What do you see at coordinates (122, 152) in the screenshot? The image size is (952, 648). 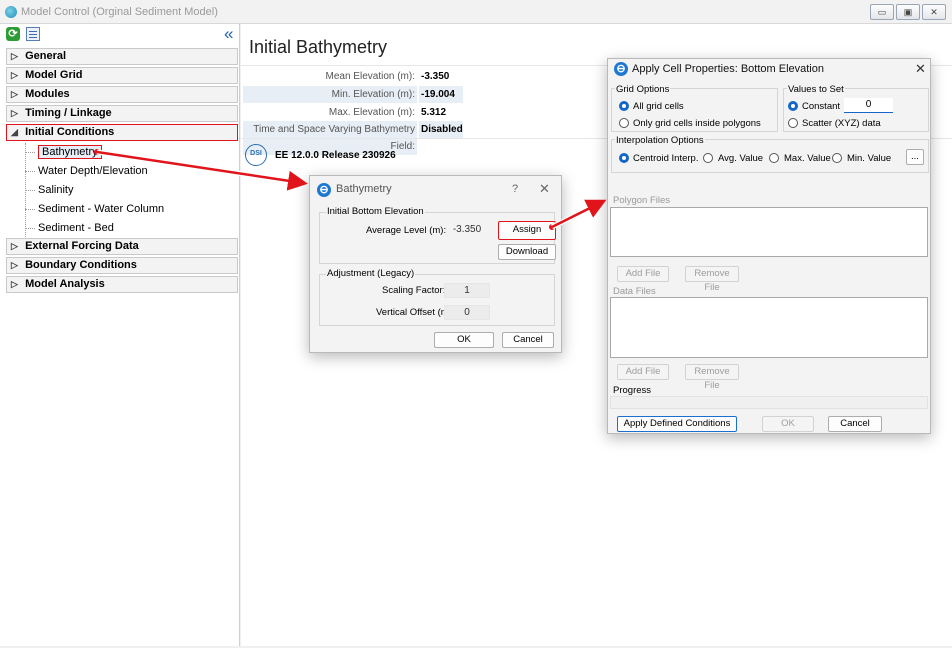 I see `tree-item-bathymetry: Bathymetry` at bounding box center [122, 152].